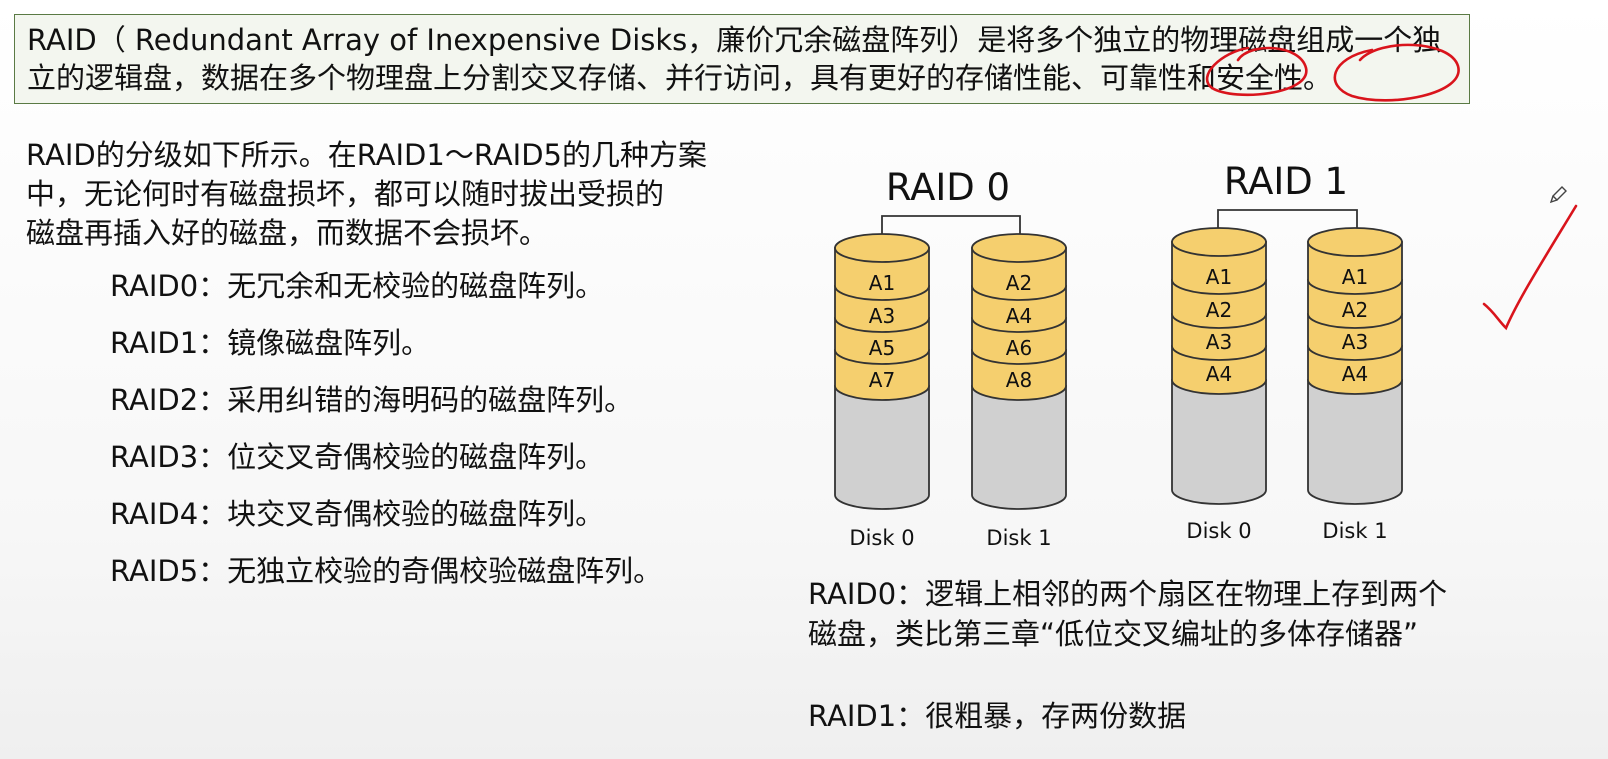 The image size is (1608, 759). Describe the element at coordinates (357, 457) in the screenshot. I see `raid-level-3: RAID3：位交叉奇偶校验的磁盘阵列。` at that location.